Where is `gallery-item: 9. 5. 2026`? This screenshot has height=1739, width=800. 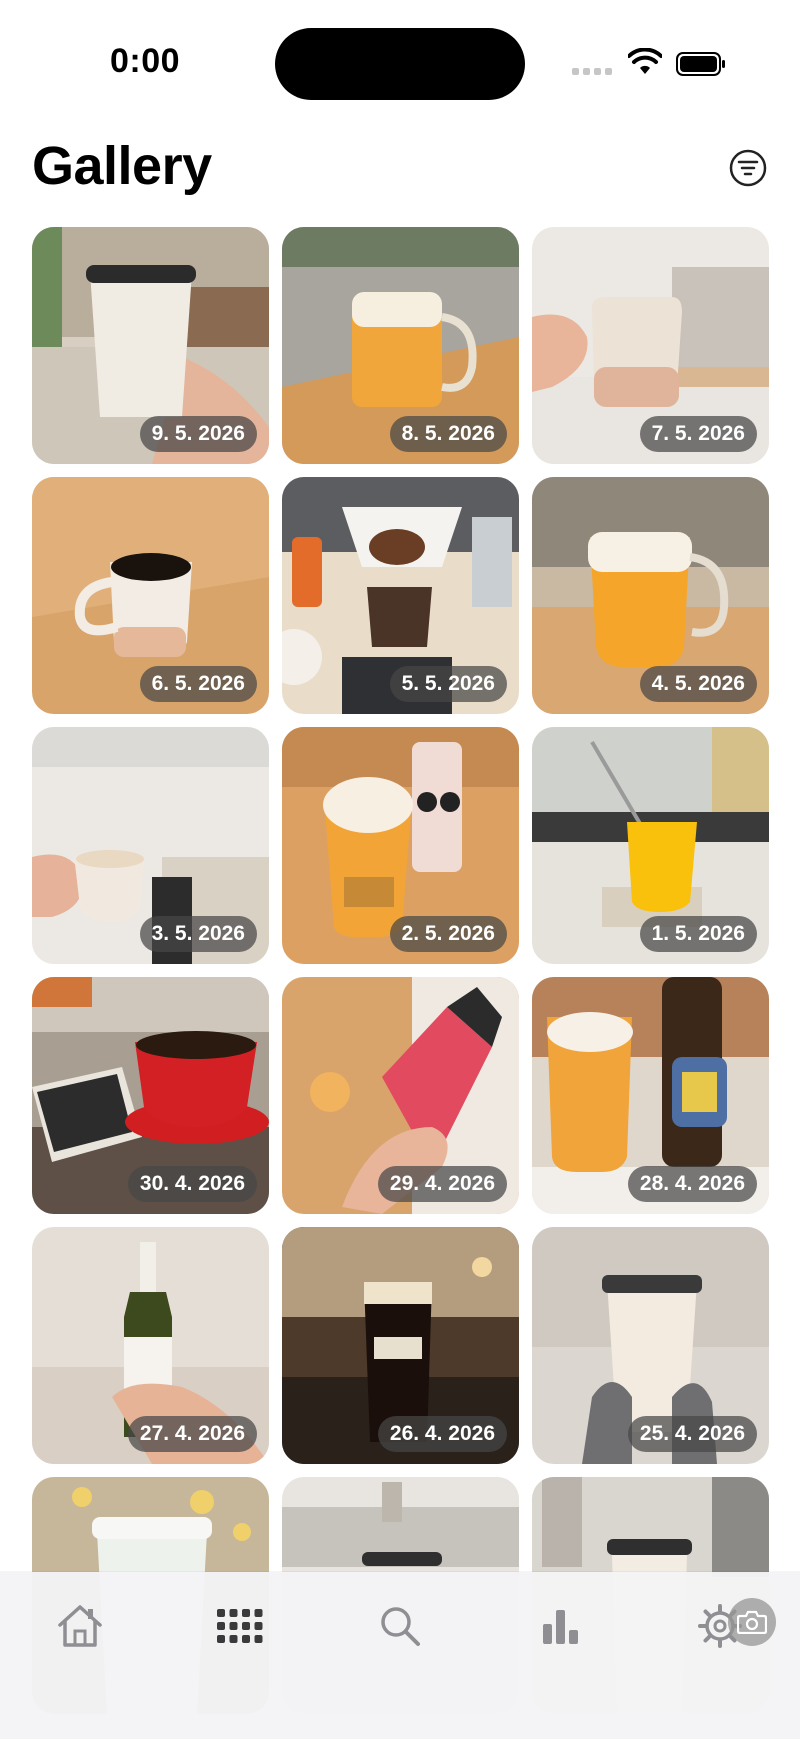
gallery-item: 9. 5. 2026 is located at coordinates (150, 345).